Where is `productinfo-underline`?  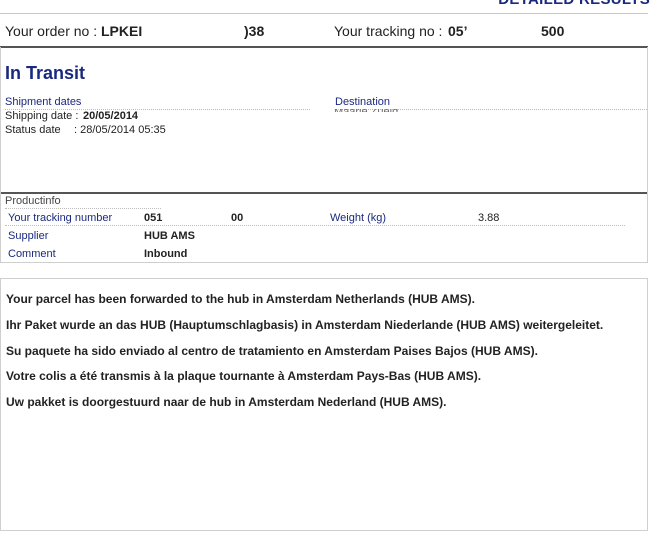 productinfo-underline is located at coordinates (83, 208).